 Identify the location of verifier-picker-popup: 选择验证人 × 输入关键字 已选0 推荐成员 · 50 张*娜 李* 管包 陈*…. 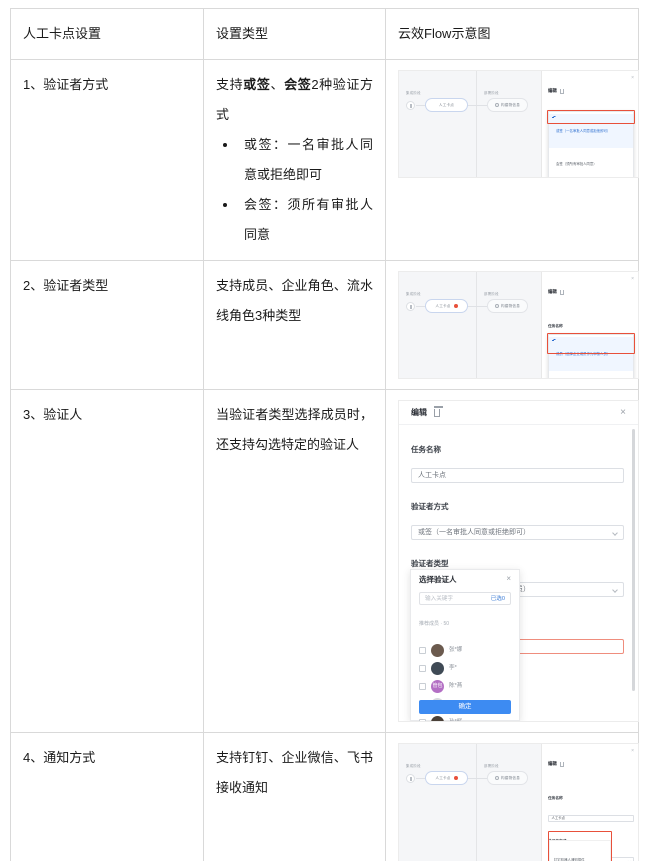
(465, 645).